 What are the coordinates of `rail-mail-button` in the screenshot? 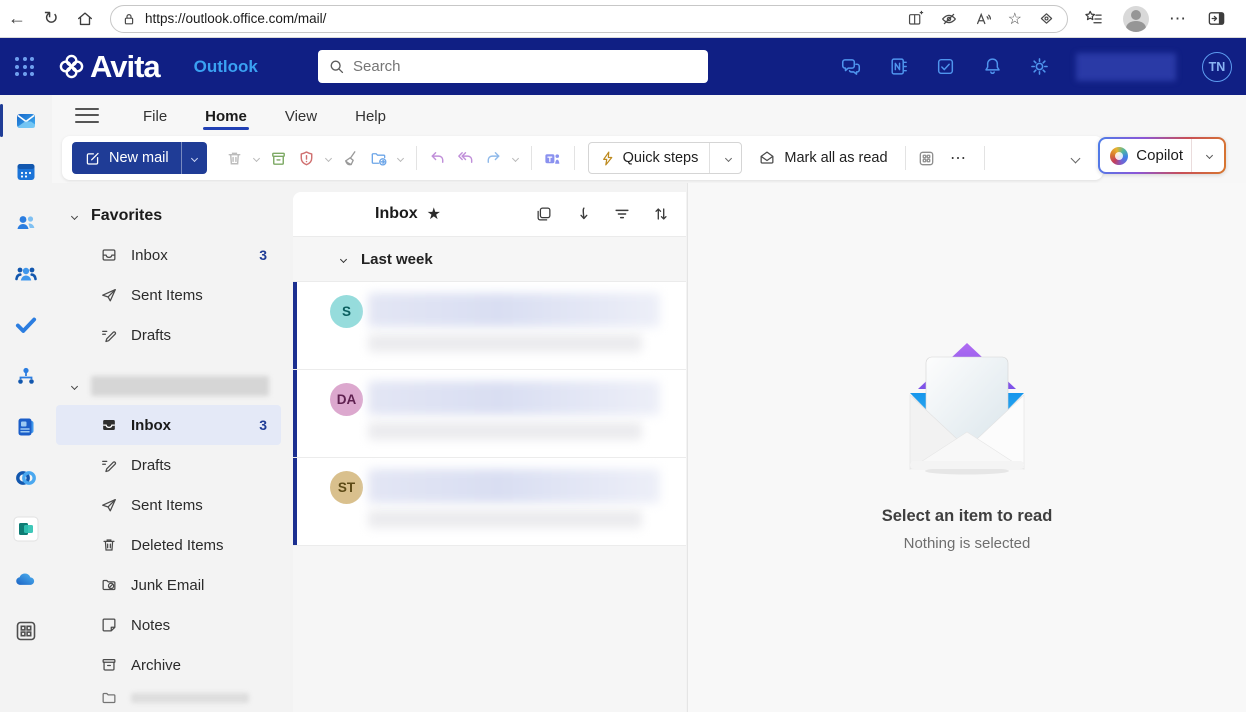 It's located at (26, 120).